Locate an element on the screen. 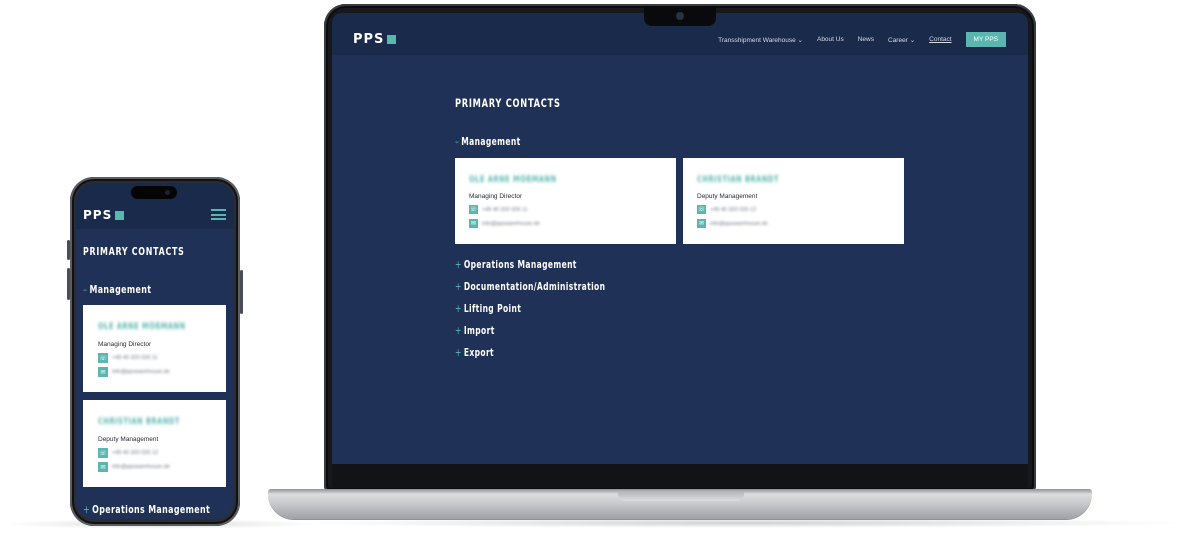 The width and height of the screenshot is (1200, 550). hamburger-menu-icon is located at coordinates (218, 214).